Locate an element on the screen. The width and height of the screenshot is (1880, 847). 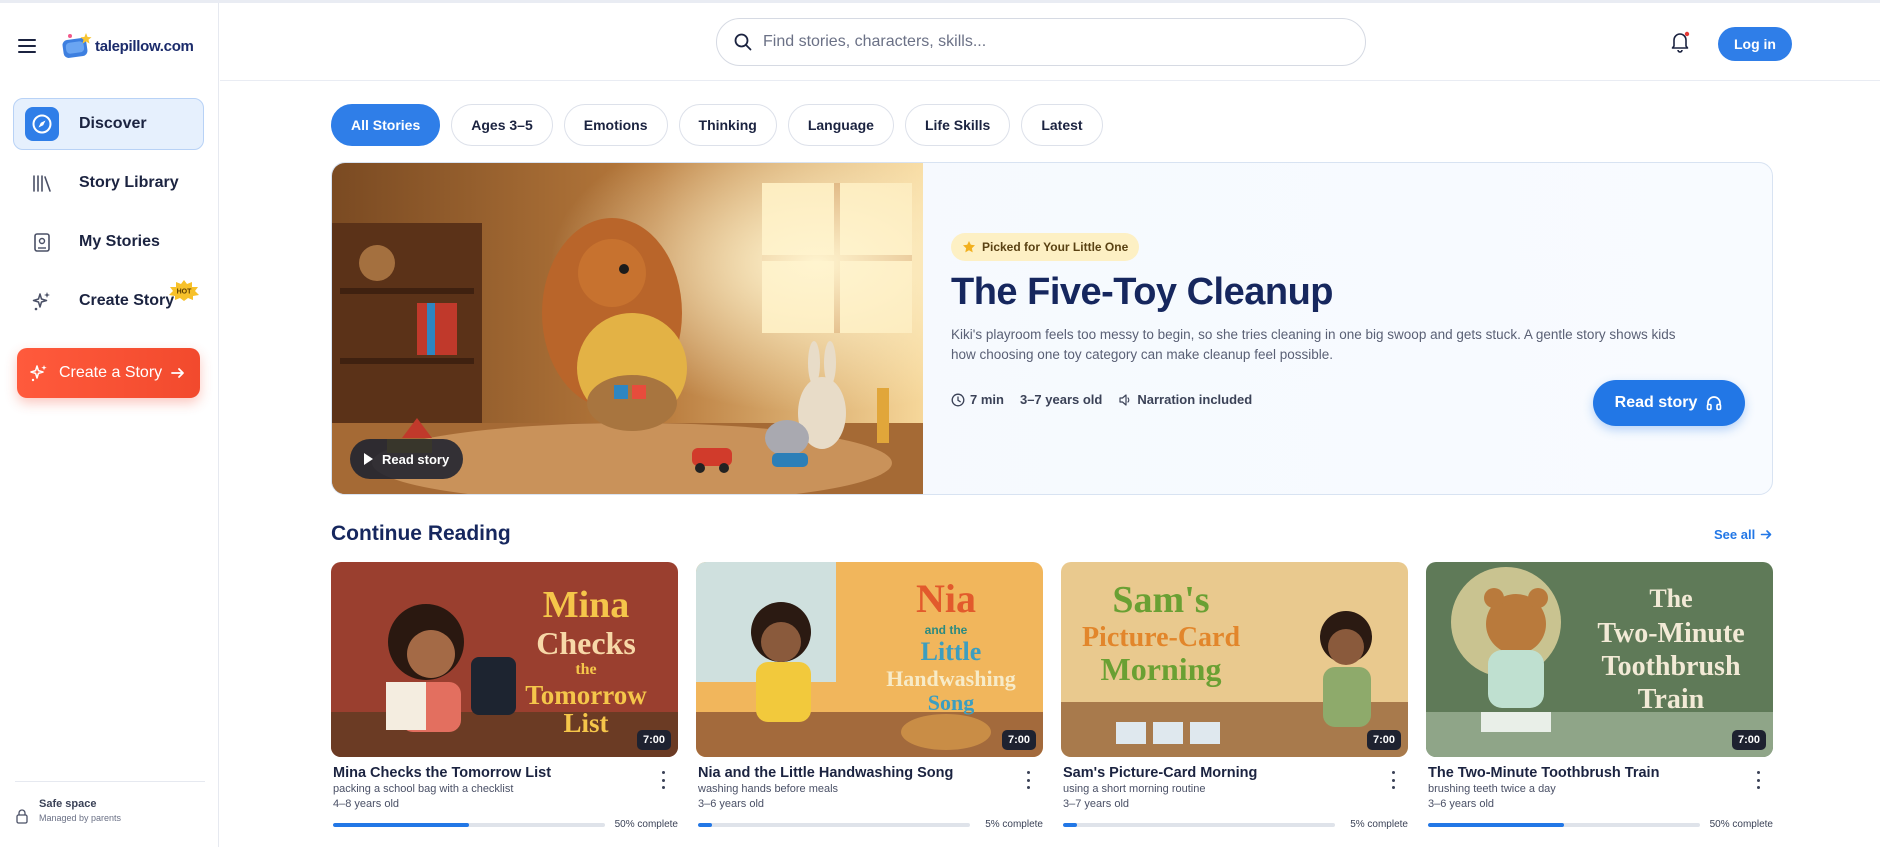
create-a-story-label: Create a Story is located at coordinates (111, 372).